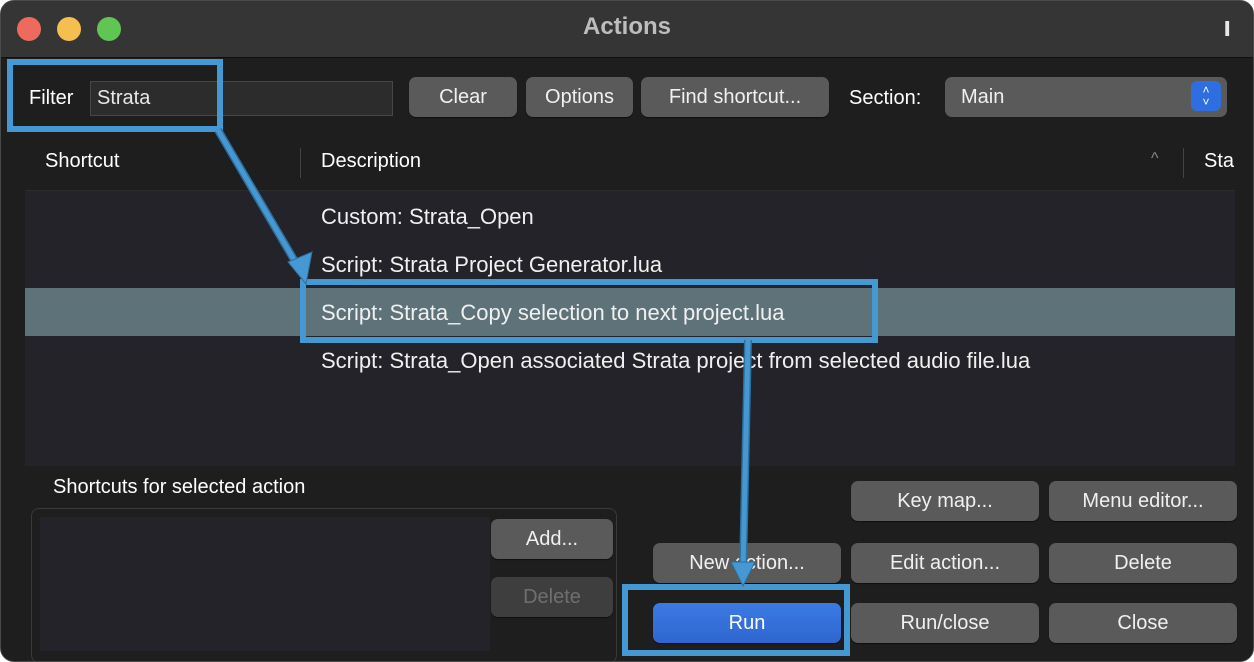  Describe the element at coordinates (259, 200) in the screenshot. I see `arrow-filter-to-row-inner` at that location.